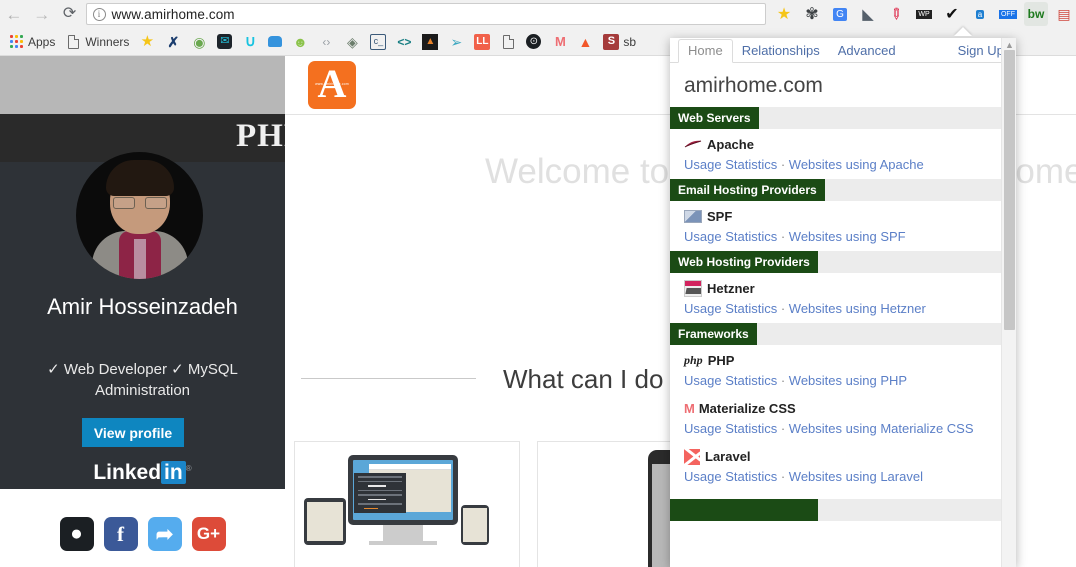 Image resolution: width=1076 pixels, height=567 pixels. I want to click on bookmark-code: <>, so click(404, 42).